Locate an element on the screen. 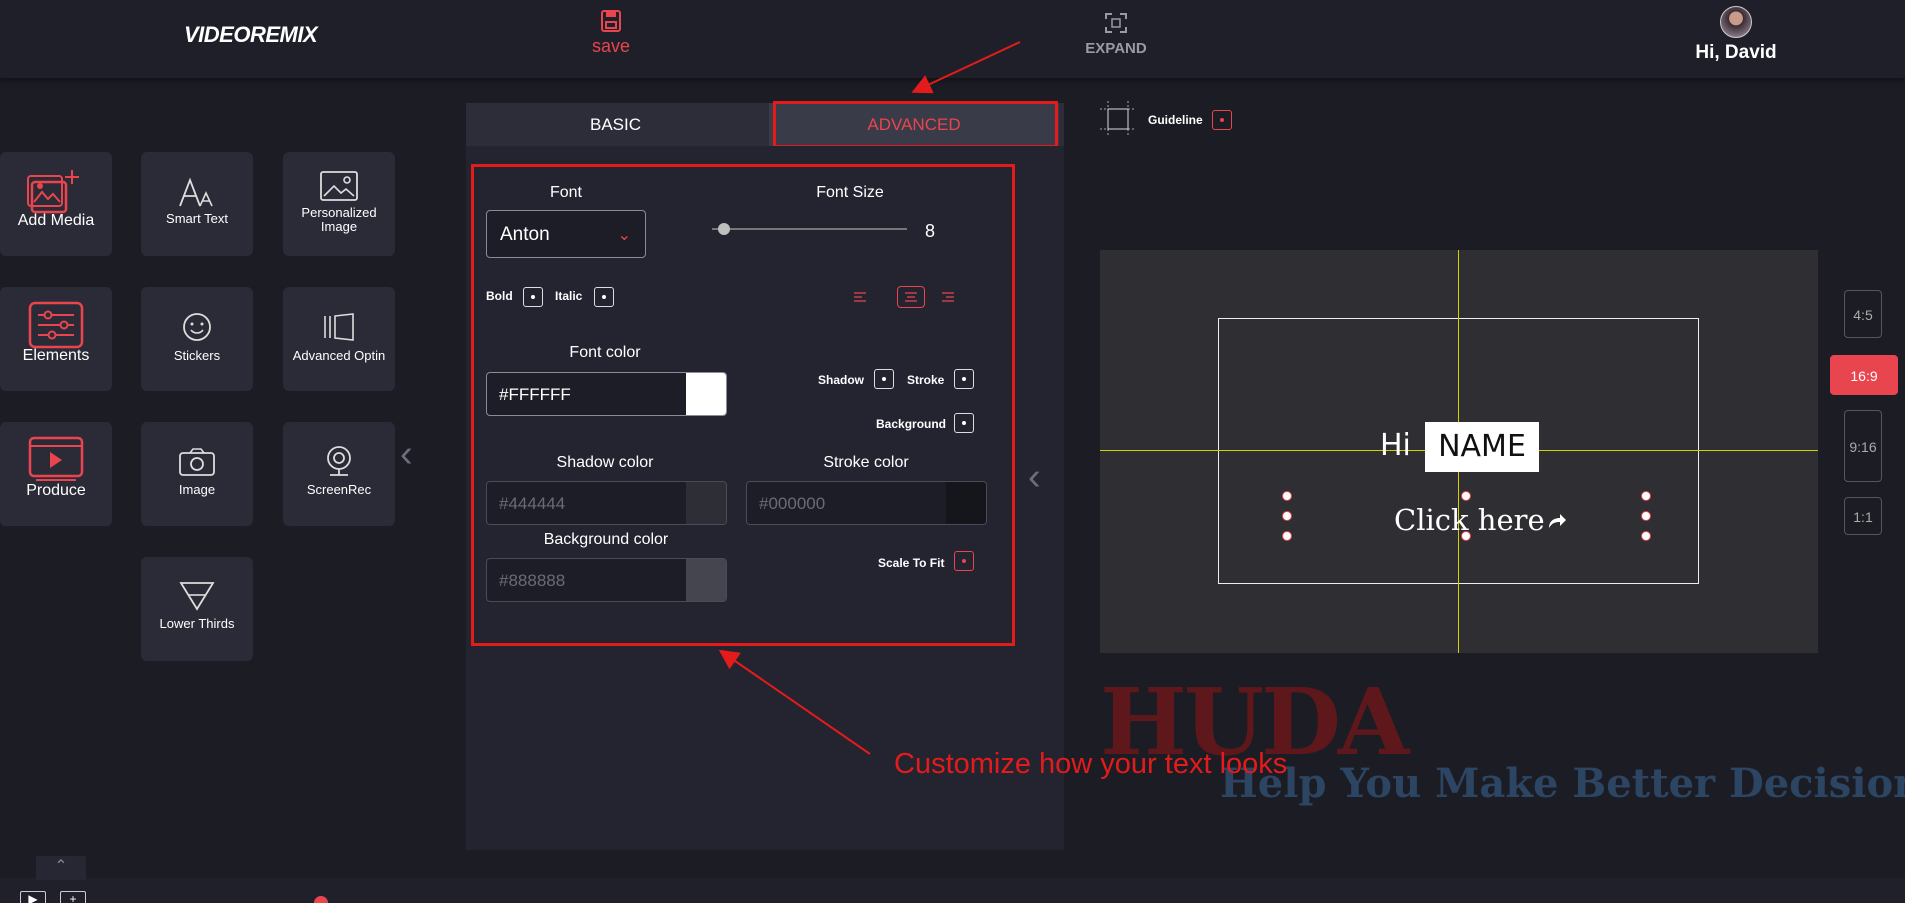 The width and height of the screenshot is (1905, 903). stroke-label: Stroke is located at coordinates (926, 380).